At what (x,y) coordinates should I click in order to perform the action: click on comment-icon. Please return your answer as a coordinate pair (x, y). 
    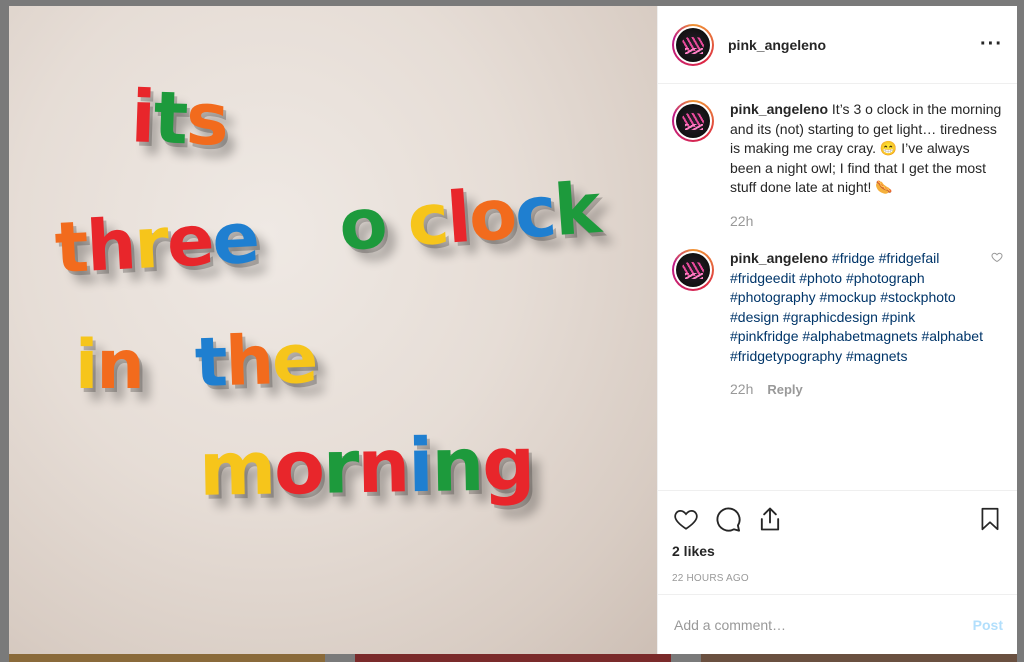
    Looking at the image, I should click on (728, 519).